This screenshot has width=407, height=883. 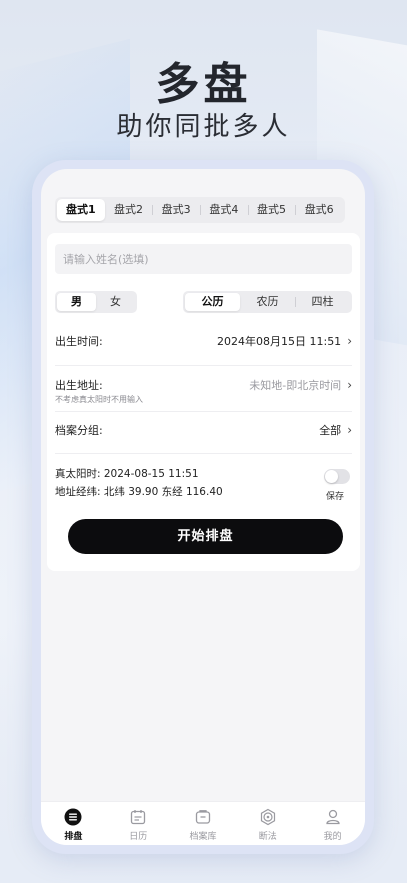 I want to click on tabbar-label: 日历, so click(x=138, y=837).